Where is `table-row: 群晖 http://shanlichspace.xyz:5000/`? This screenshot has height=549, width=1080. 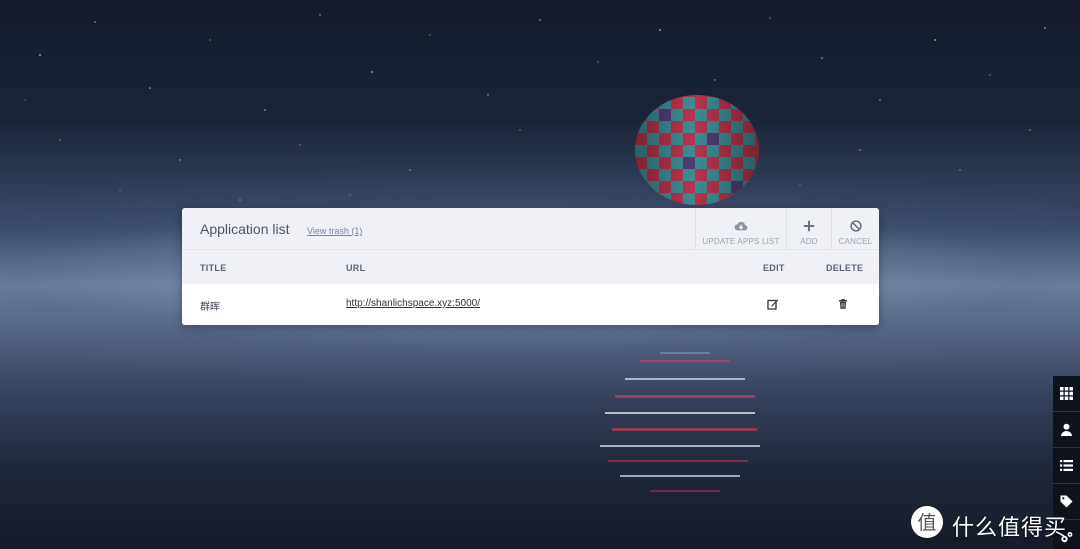 table-row: 群晖 http://shanlichspace.xyz:5000/ is located at coordinates (530, 304).